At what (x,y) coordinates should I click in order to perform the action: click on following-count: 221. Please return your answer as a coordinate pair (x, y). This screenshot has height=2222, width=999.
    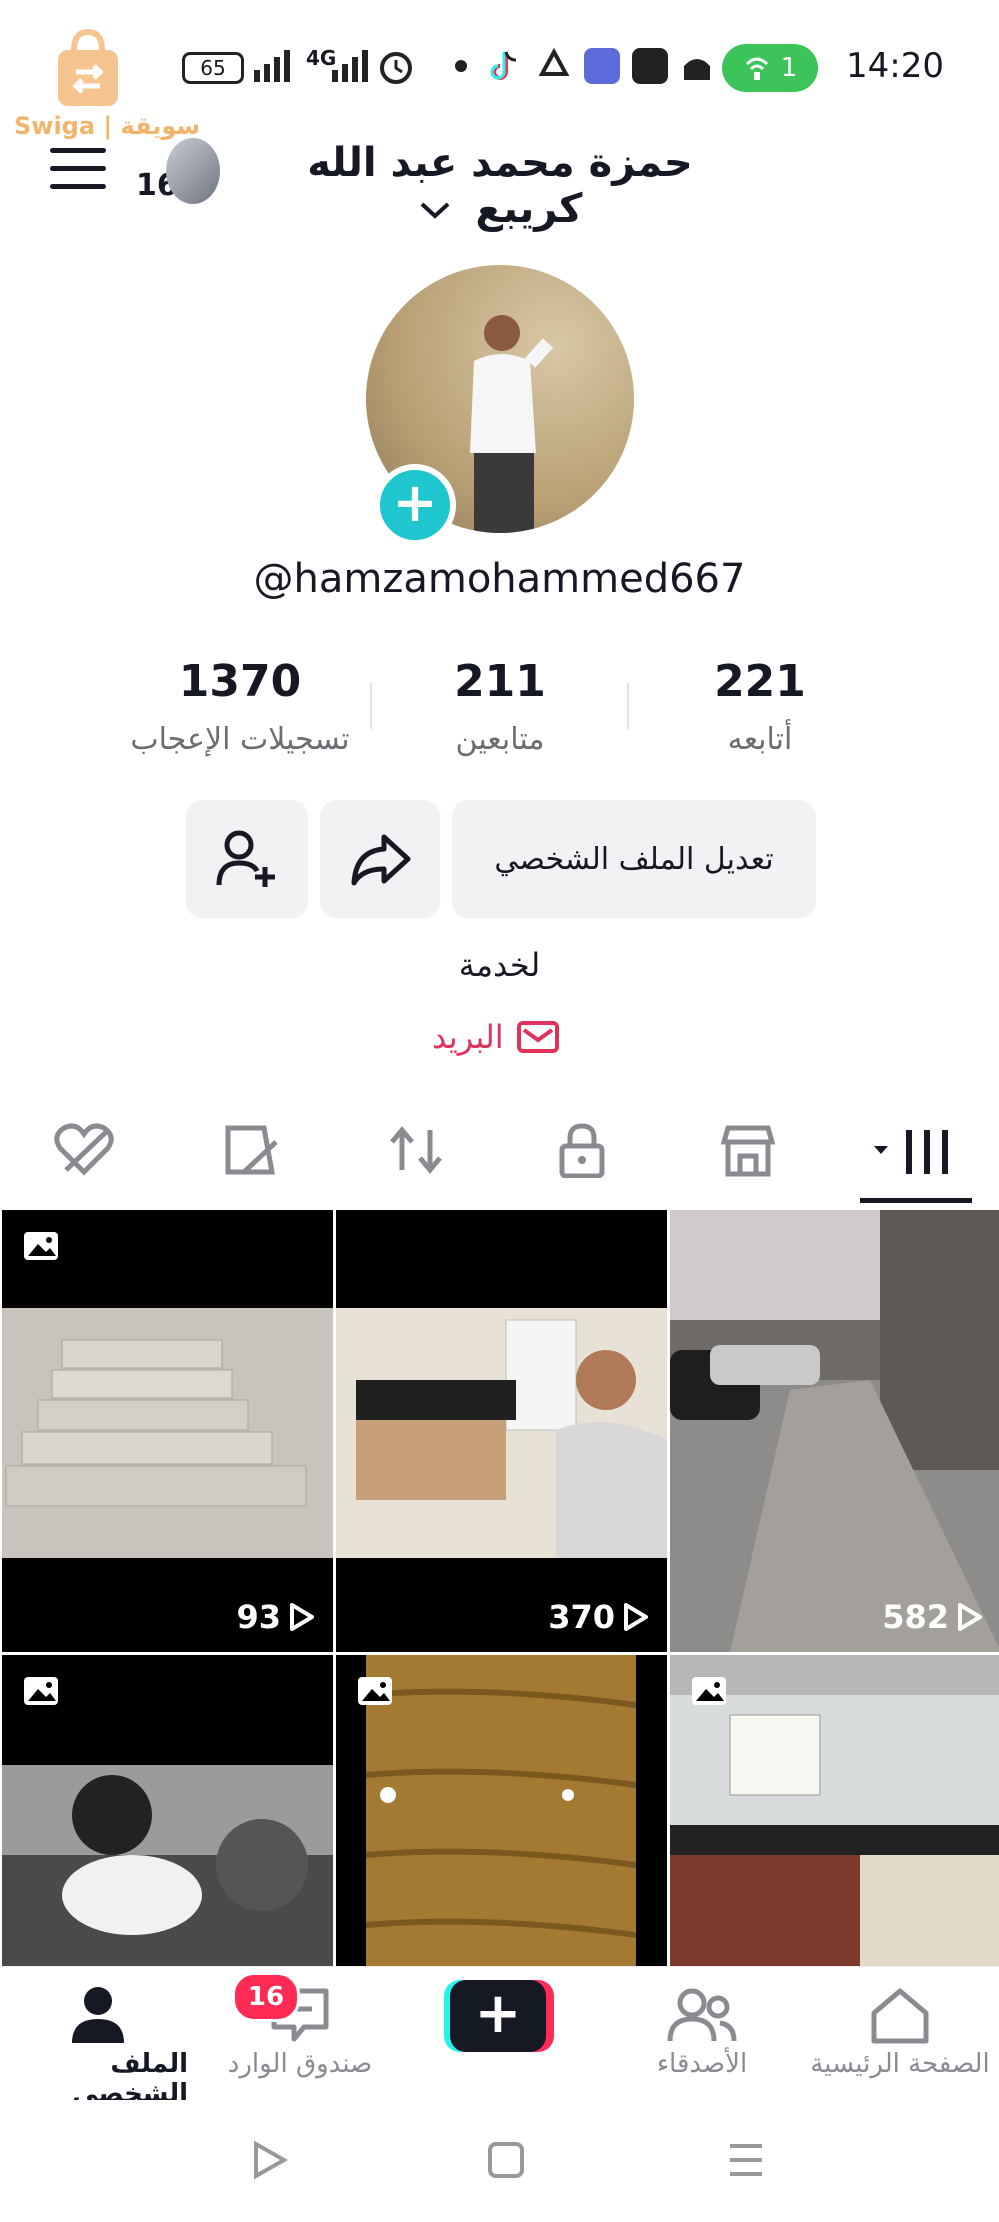
    Looking at the image, I should click on (760, 681).